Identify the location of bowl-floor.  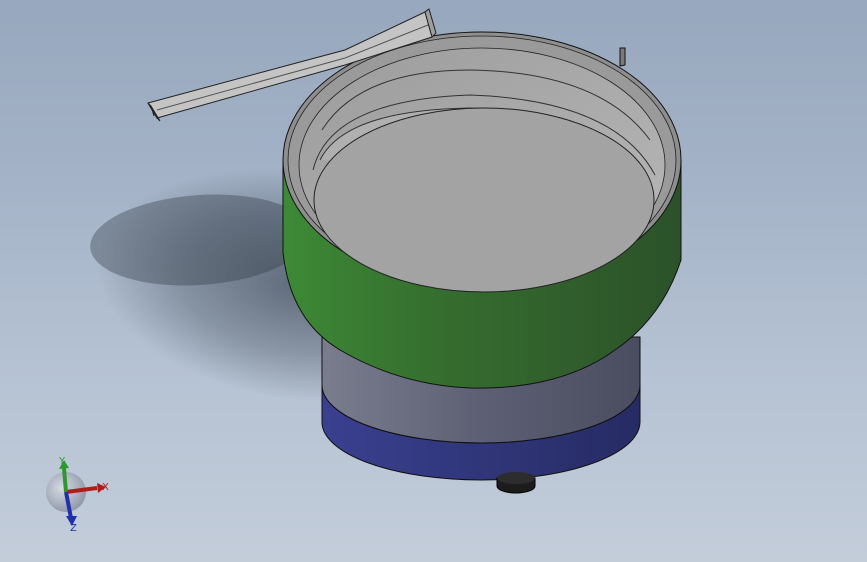
(484, 200).